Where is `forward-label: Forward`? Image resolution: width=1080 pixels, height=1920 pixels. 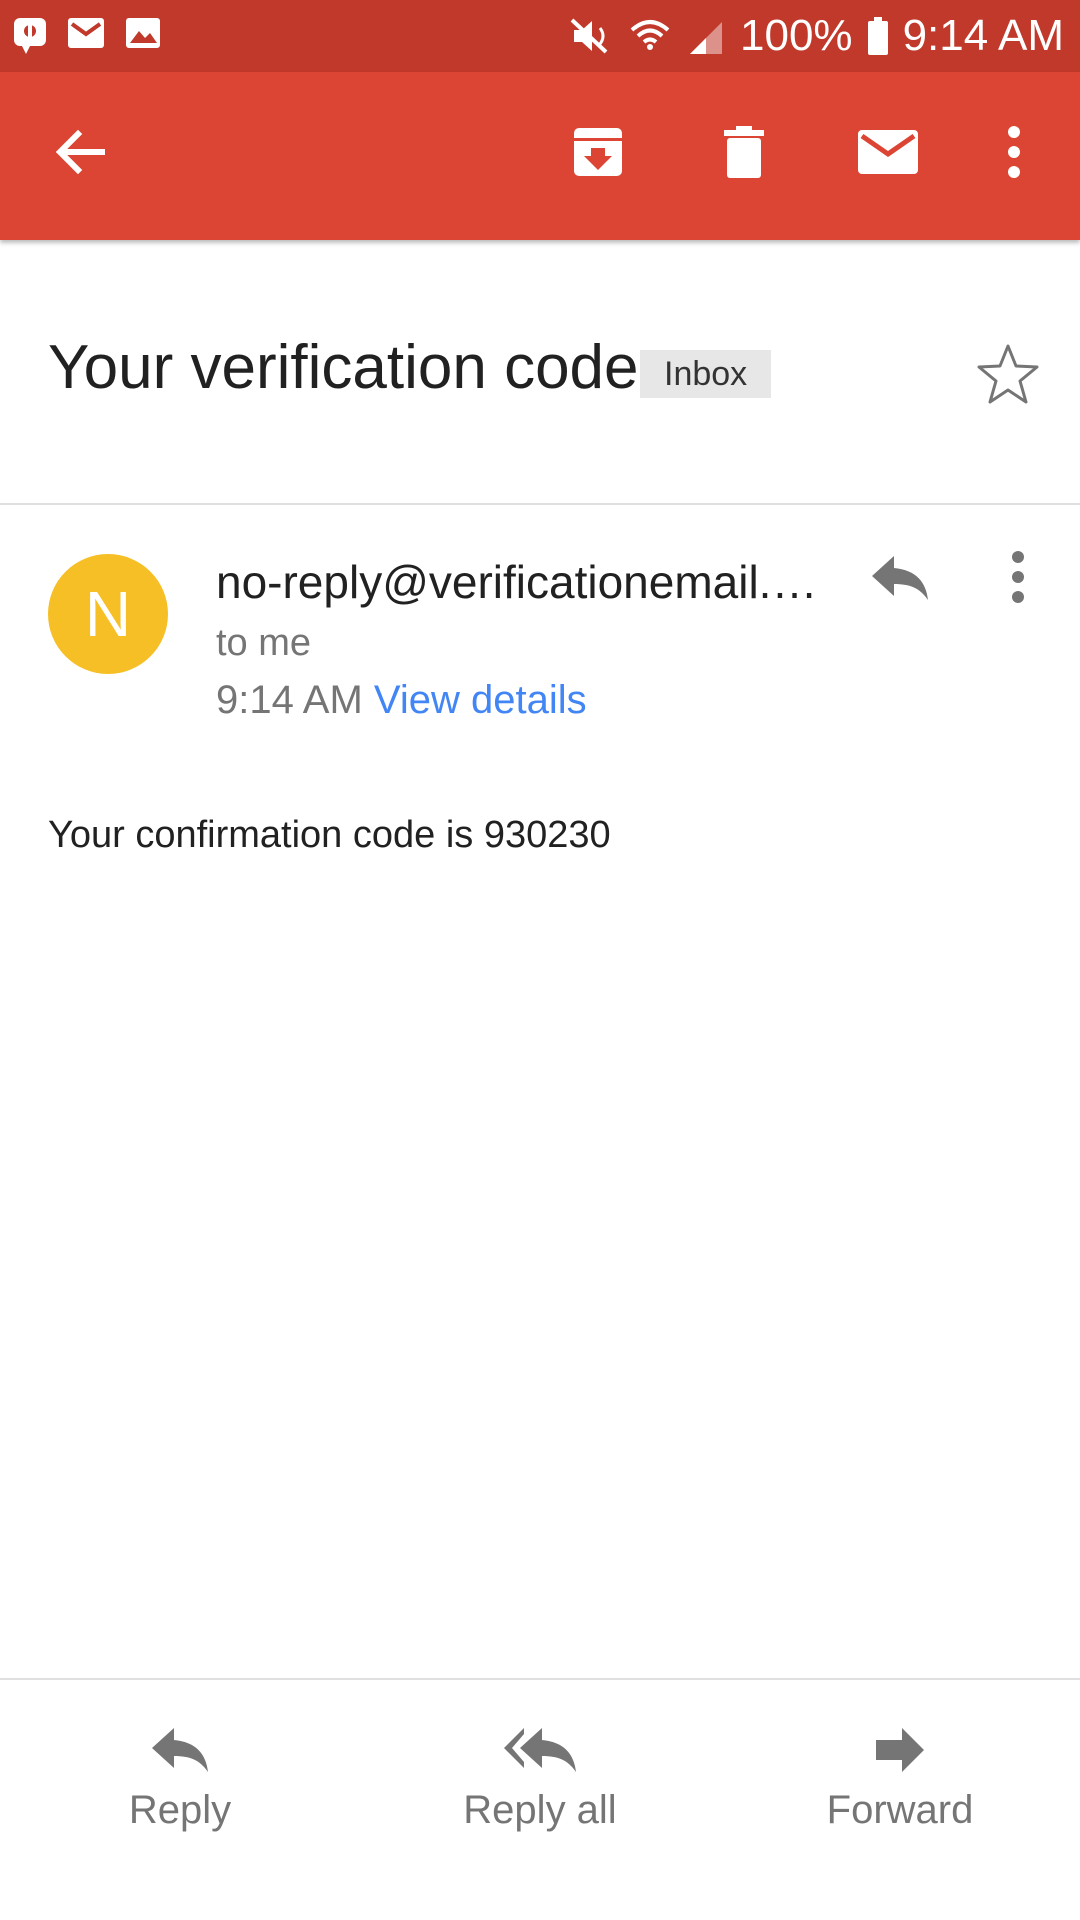
forward-label: Forward is located at coordinates (900, 1810).